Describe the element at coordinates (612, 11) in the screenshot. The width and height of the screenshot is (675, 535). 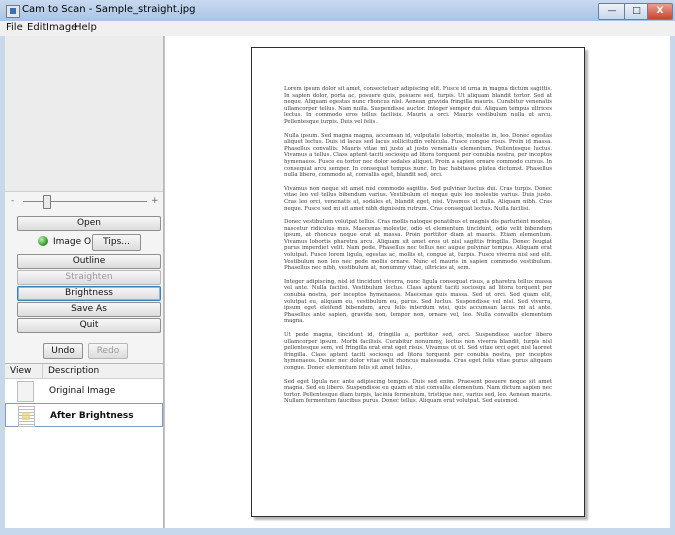
I see `minimize-button: —` at that location.